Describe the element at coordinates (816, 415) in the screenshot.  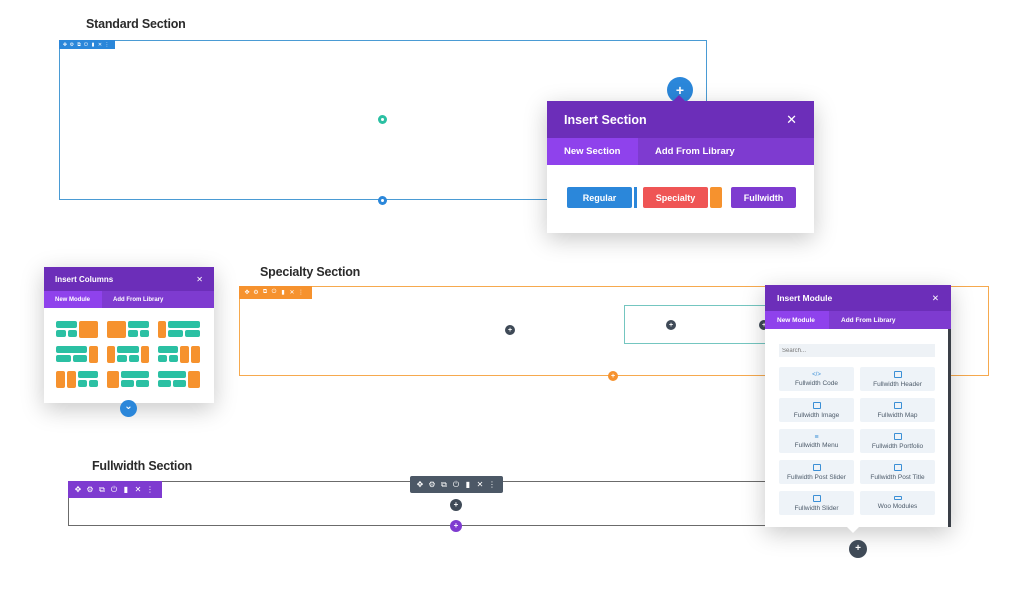
I see `module-label: Fullwidth Image` at that location.